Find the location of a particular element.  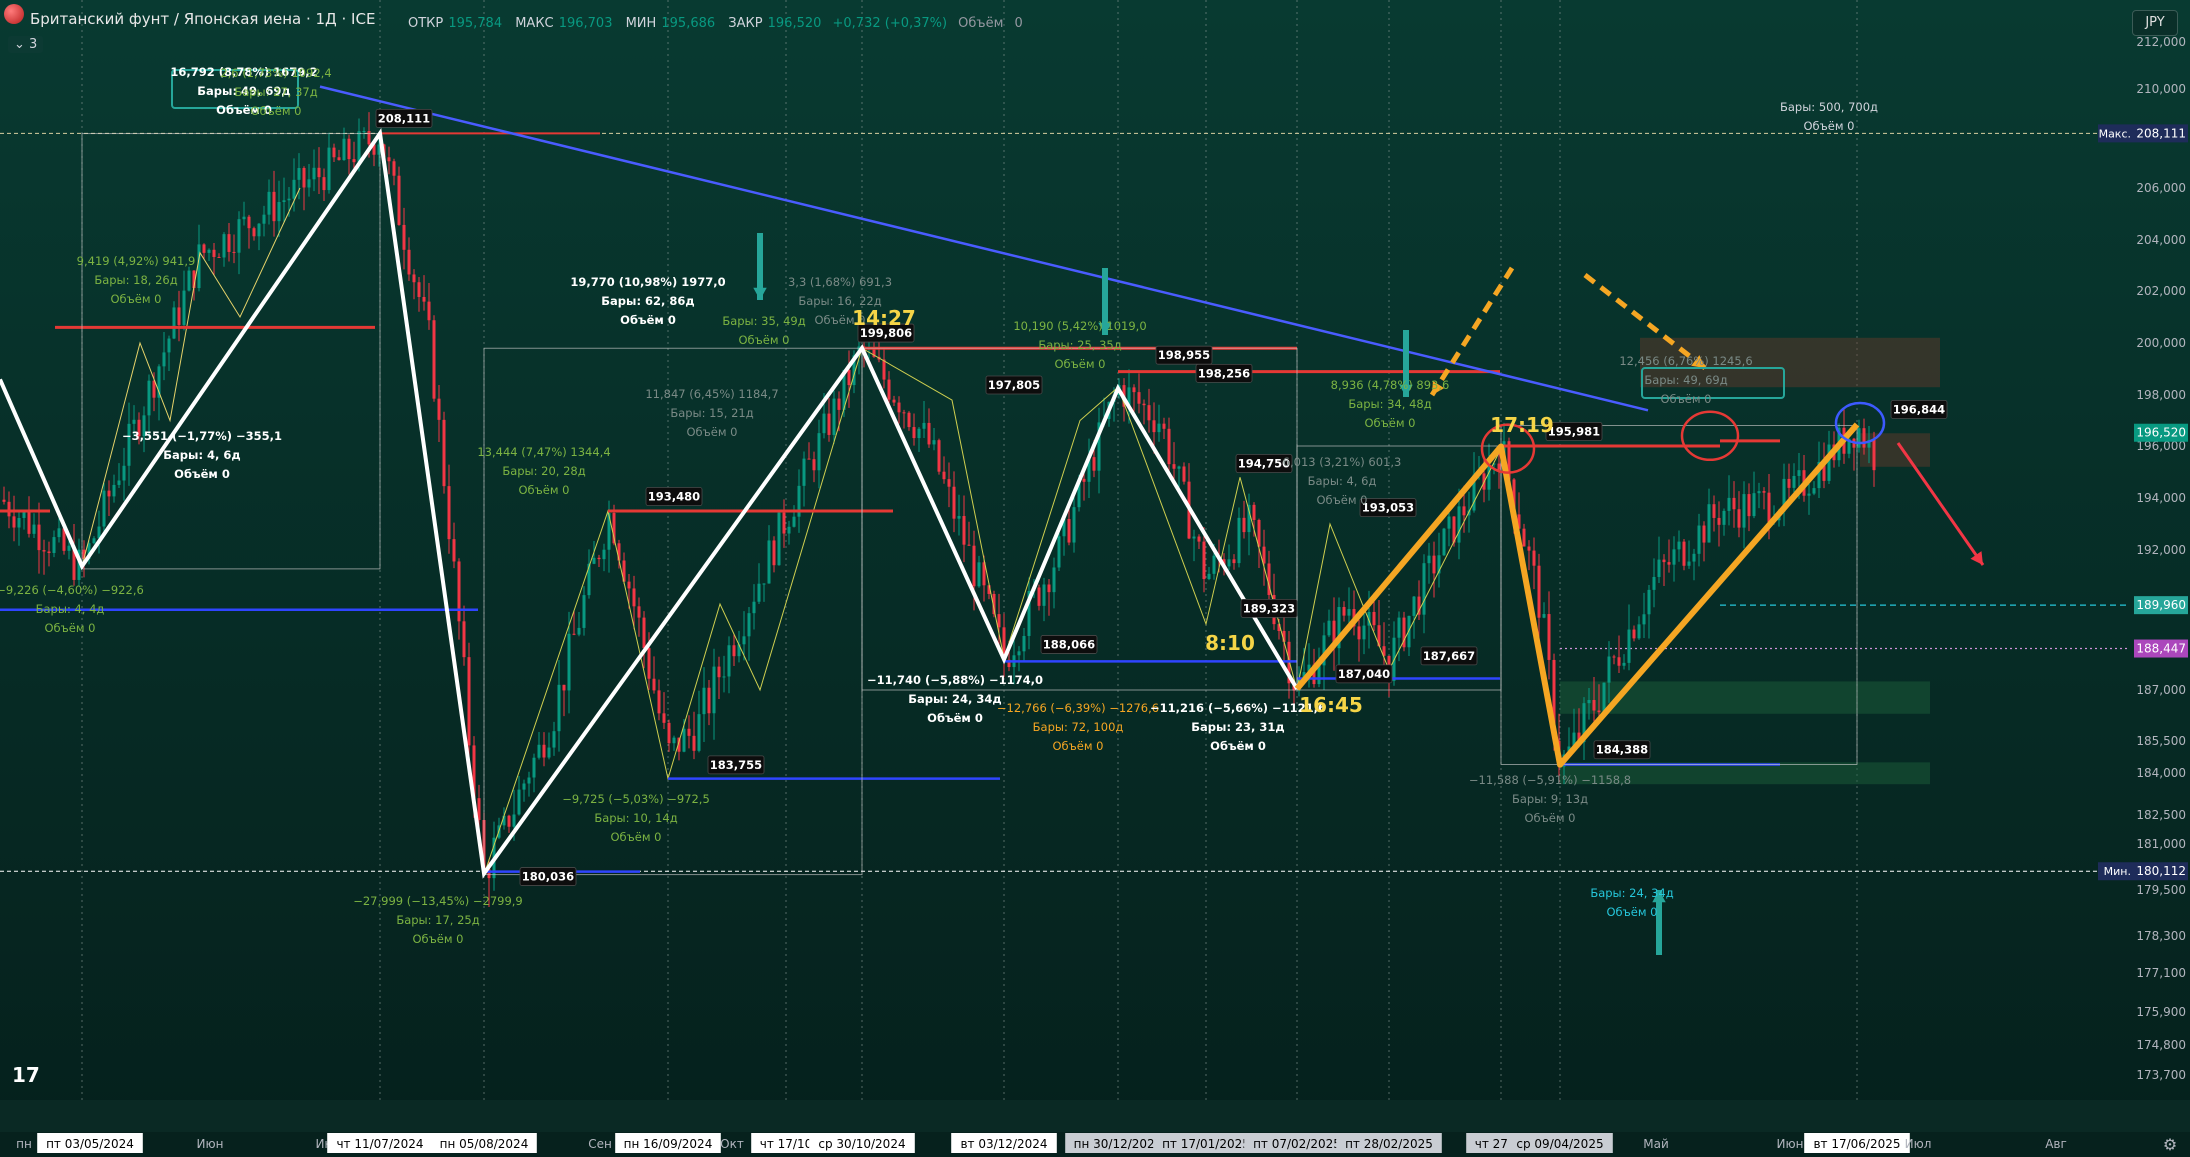

measure-label: −3,551 (−1,77%) −355,1 is located at coordinates (202, 436).